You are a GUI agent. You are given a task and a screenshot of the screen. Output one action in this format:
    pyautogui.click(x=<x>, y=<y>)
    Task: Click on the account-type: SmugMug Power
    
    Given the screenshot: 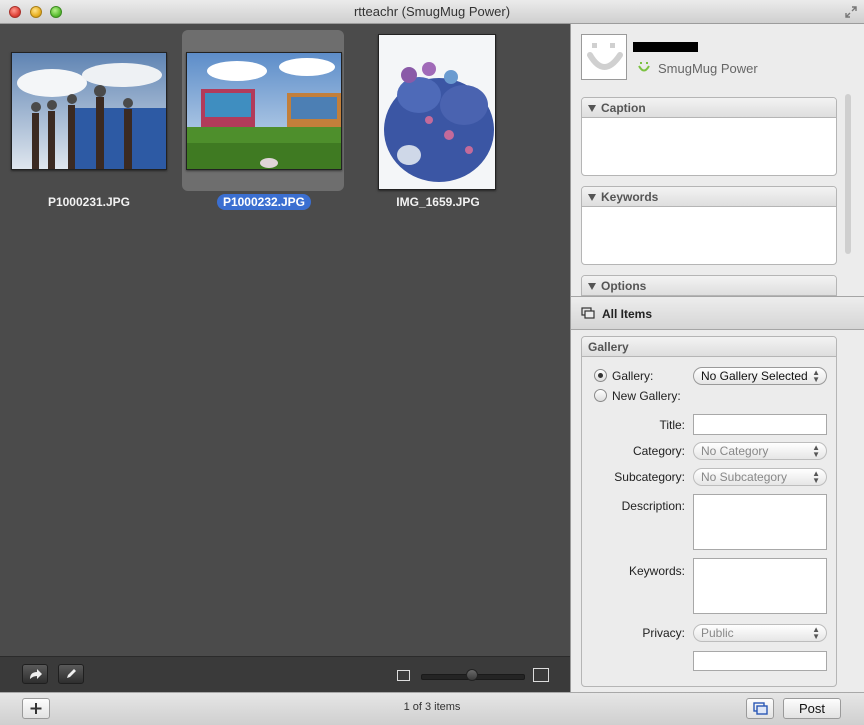 What is the action you would take?
    pyautogui.click(x=708, y=68)
    